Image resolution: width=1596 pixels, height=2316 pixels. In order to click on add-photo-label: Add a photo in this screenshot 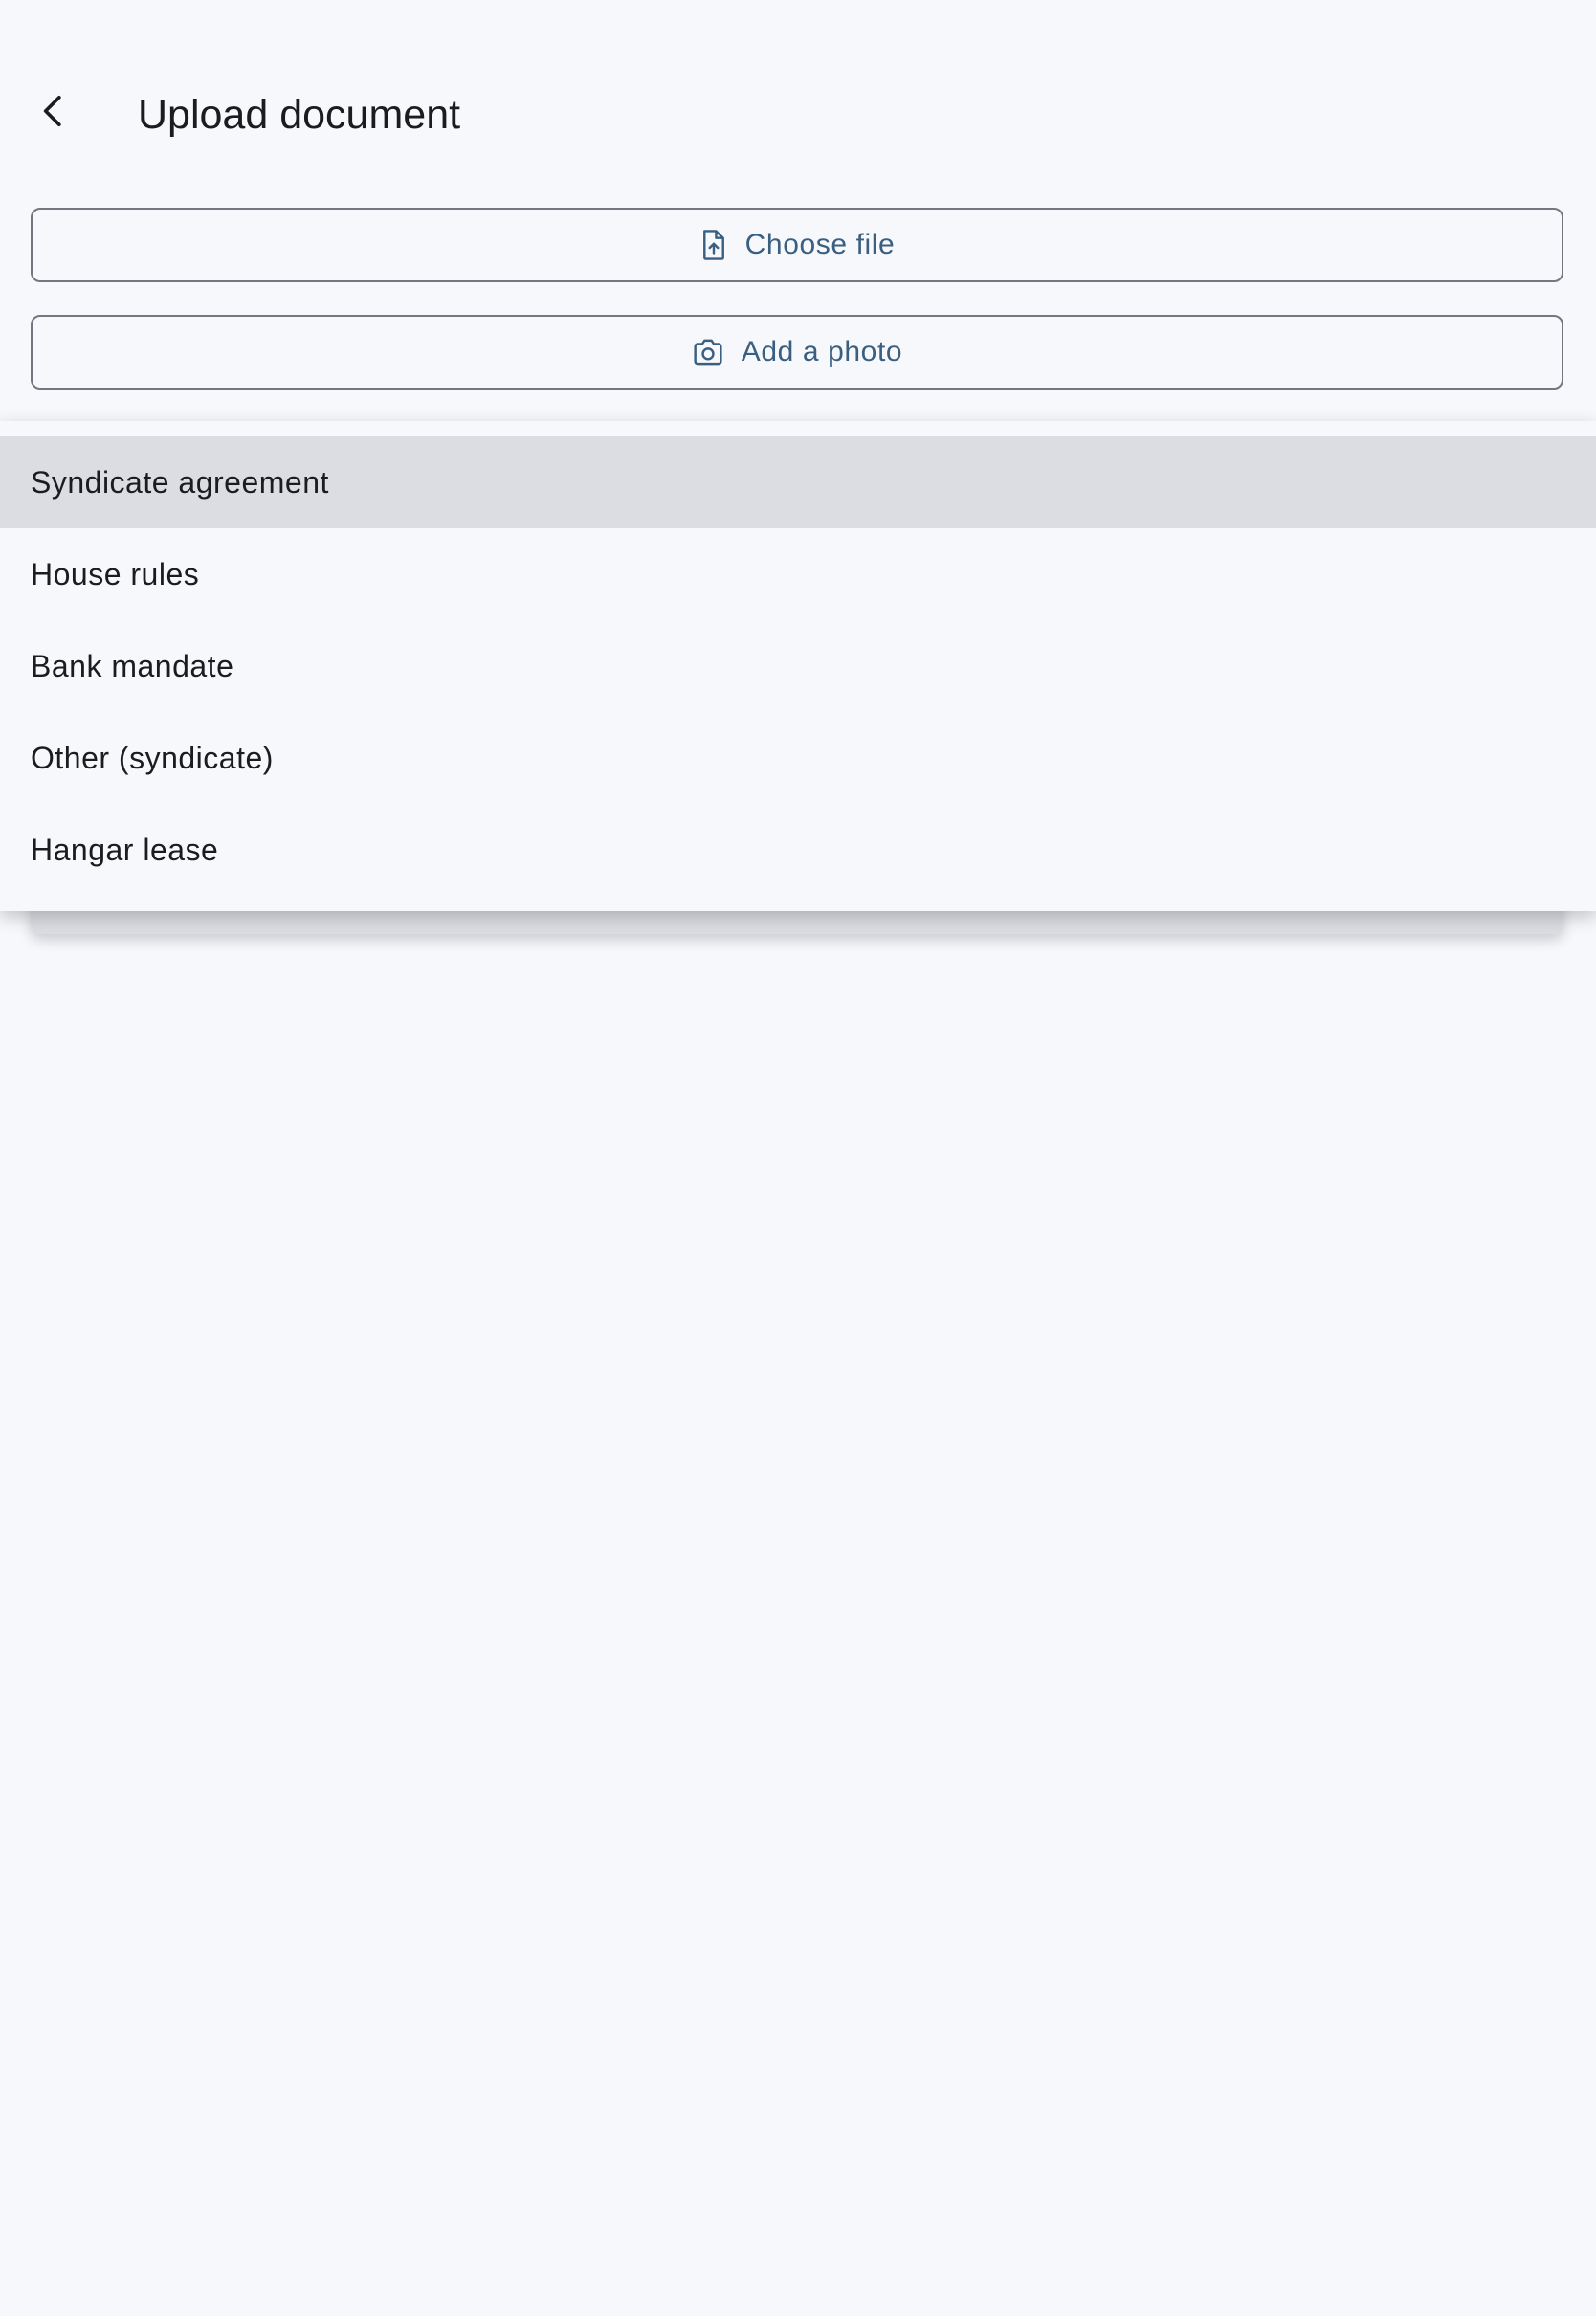, I will do `click(822, 351)`.